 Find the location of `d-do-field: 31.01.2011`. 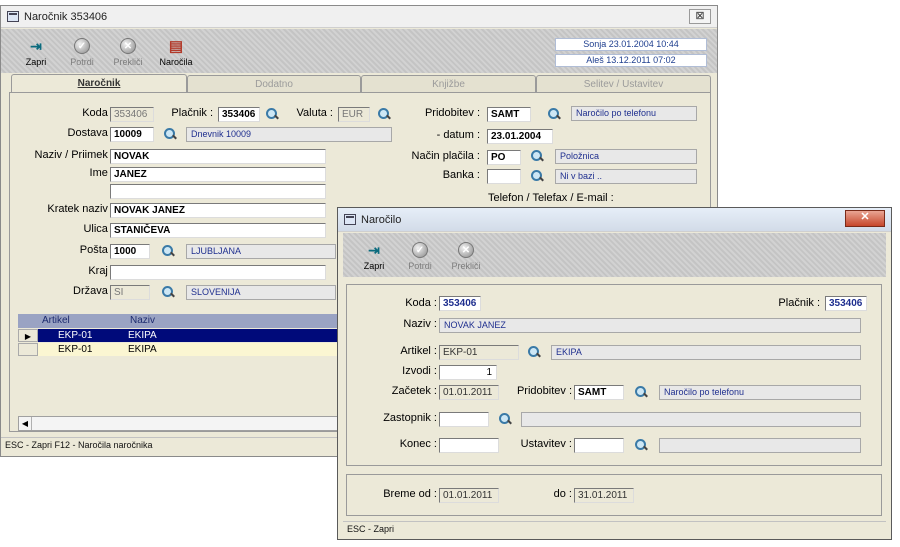

d-do-field: 31.01.2011 is located at coordinates (604, 495).